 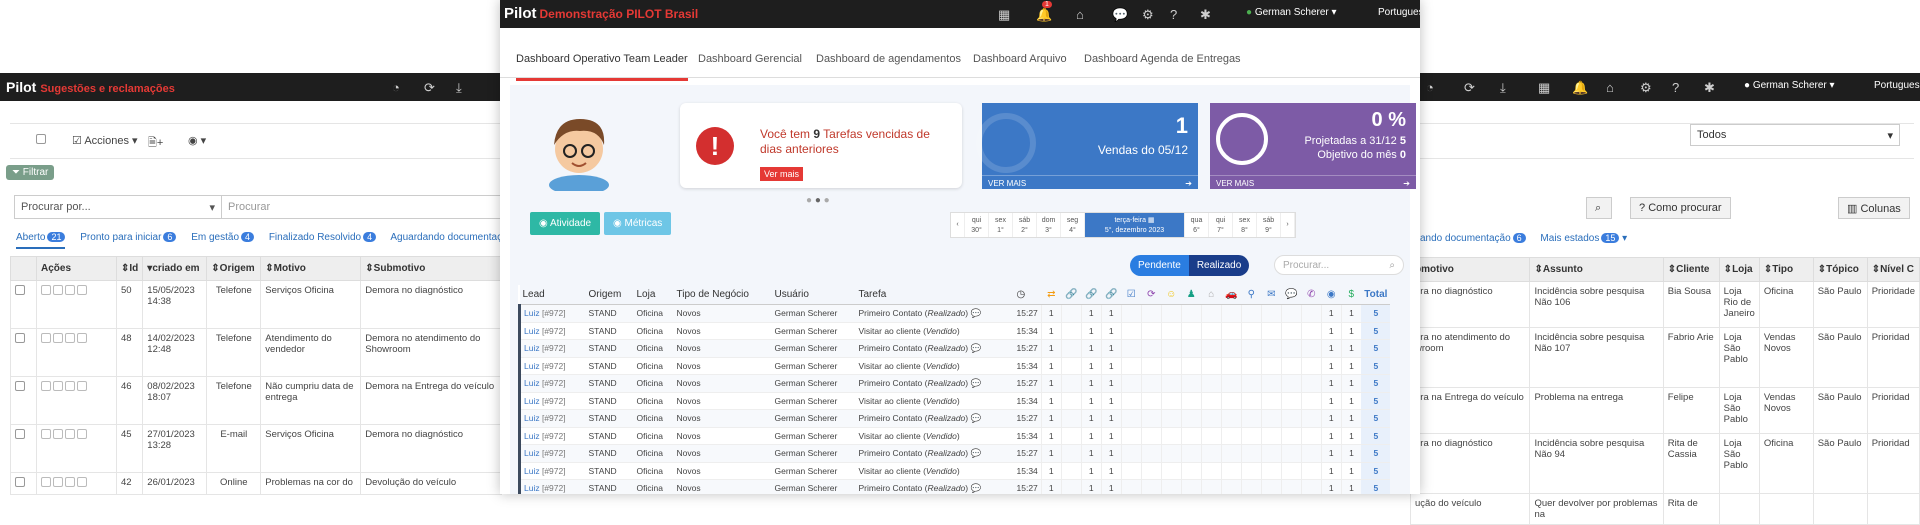 I want to click on col-cliente: ⇕Cliente, so click(x=1691, y=269).